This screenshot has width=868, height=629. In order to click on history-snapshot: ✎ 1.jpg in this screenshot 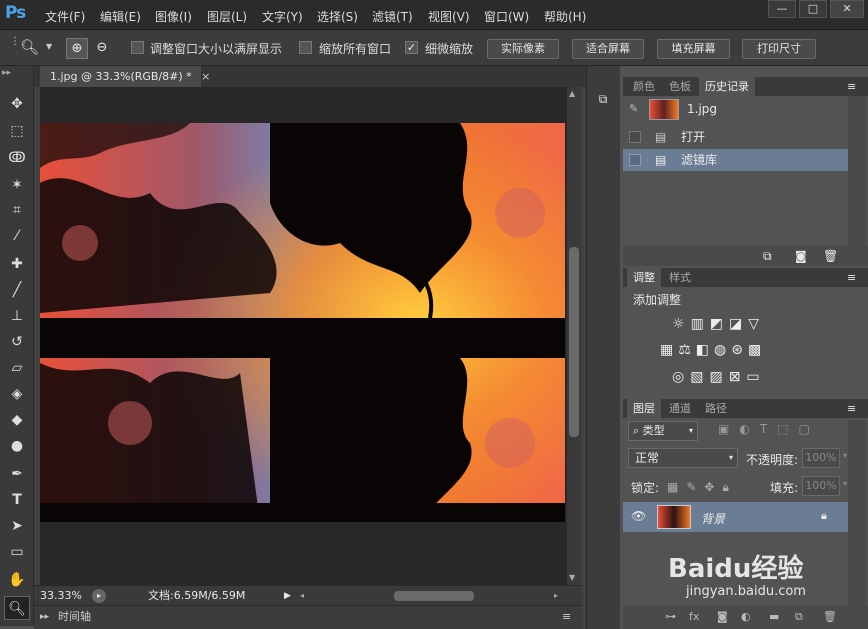, I will do `click(735, 110)`.